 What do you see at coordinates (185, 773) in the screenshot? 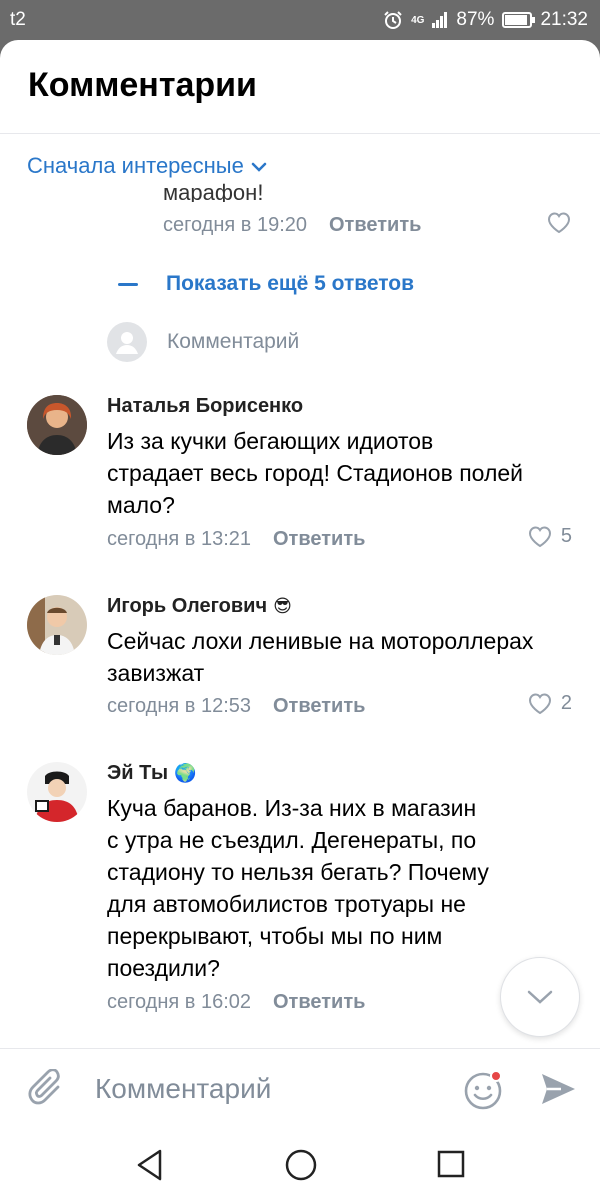
I see `globe-emoji-icon: 🌍` at bounding box center [185, 773].